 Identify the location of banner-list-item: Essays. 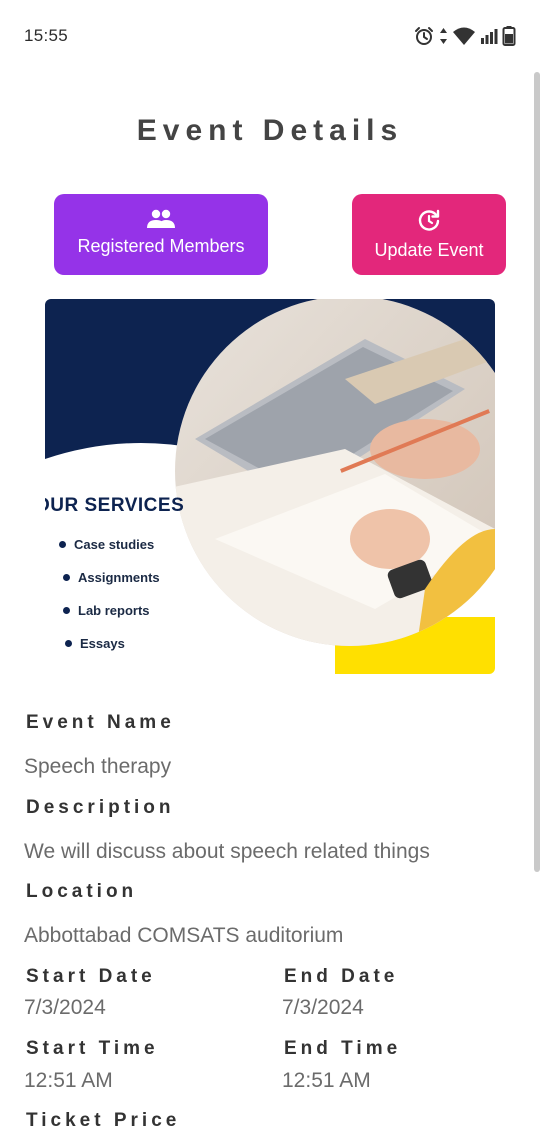
(113, 651).